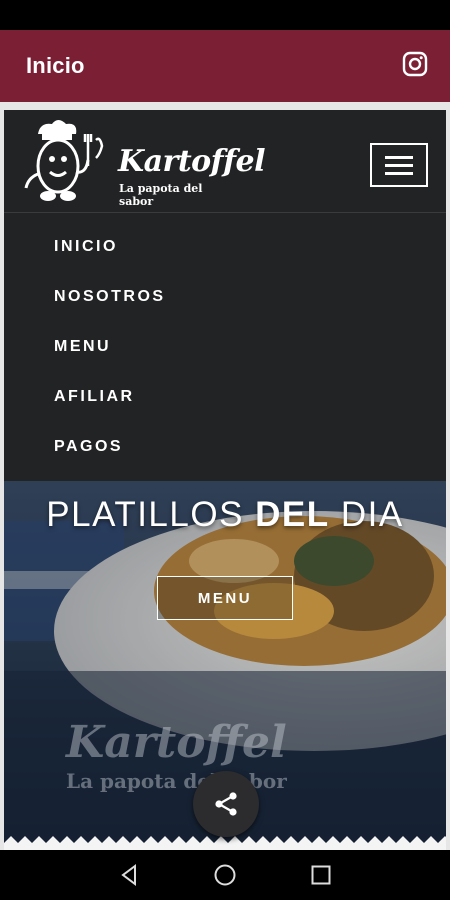 The height and width of the screenshot is (900, 450). What do you see at coordinates (88, 447) in the screenshot?
I see `nav-item-pagos: PAGOS` at bounding box center [88, 447].